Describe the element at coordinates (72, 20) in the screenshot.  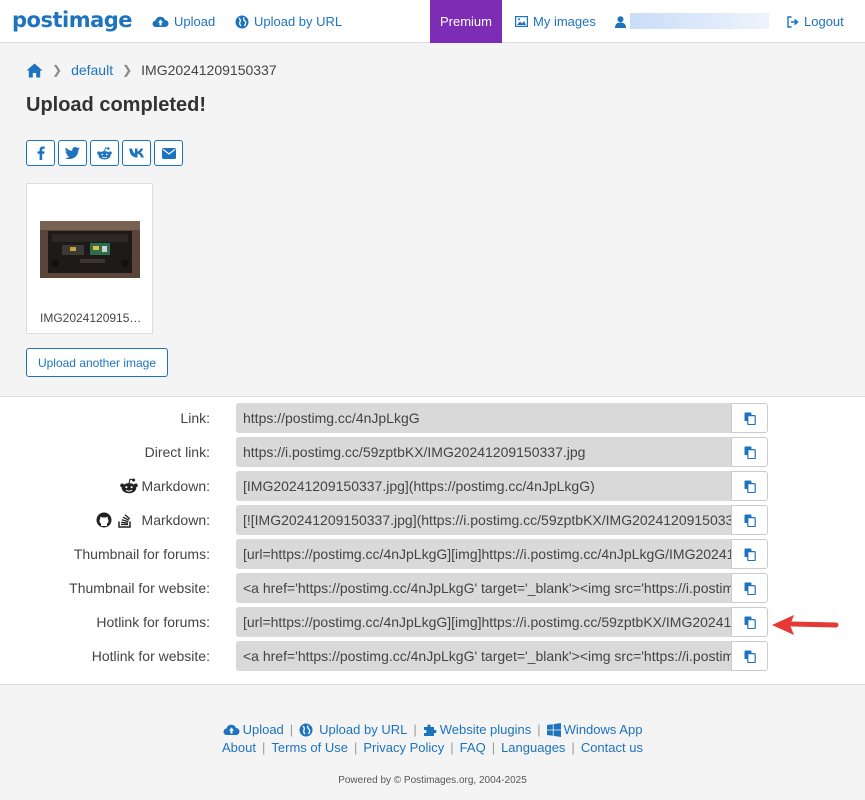
I see `logo: postimage` at that location.